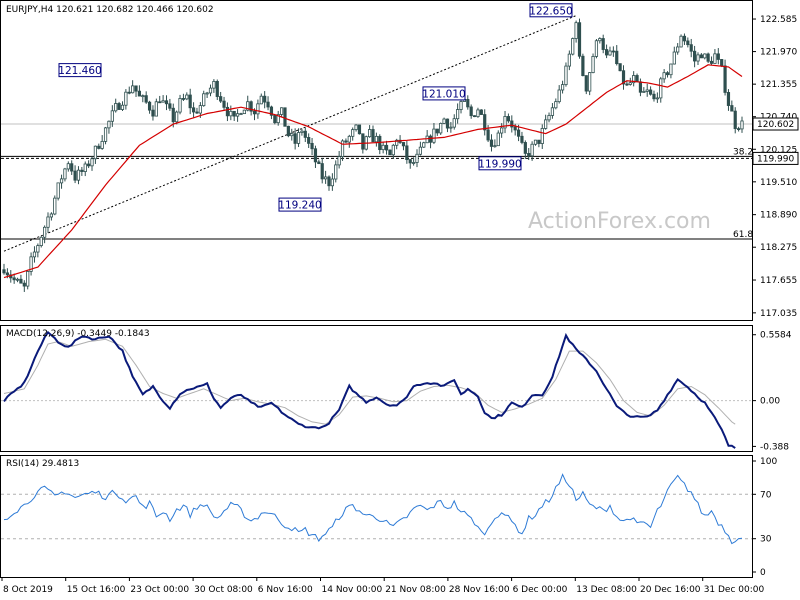  I want to click on current-price-label: 120.602, so click(775, 125).